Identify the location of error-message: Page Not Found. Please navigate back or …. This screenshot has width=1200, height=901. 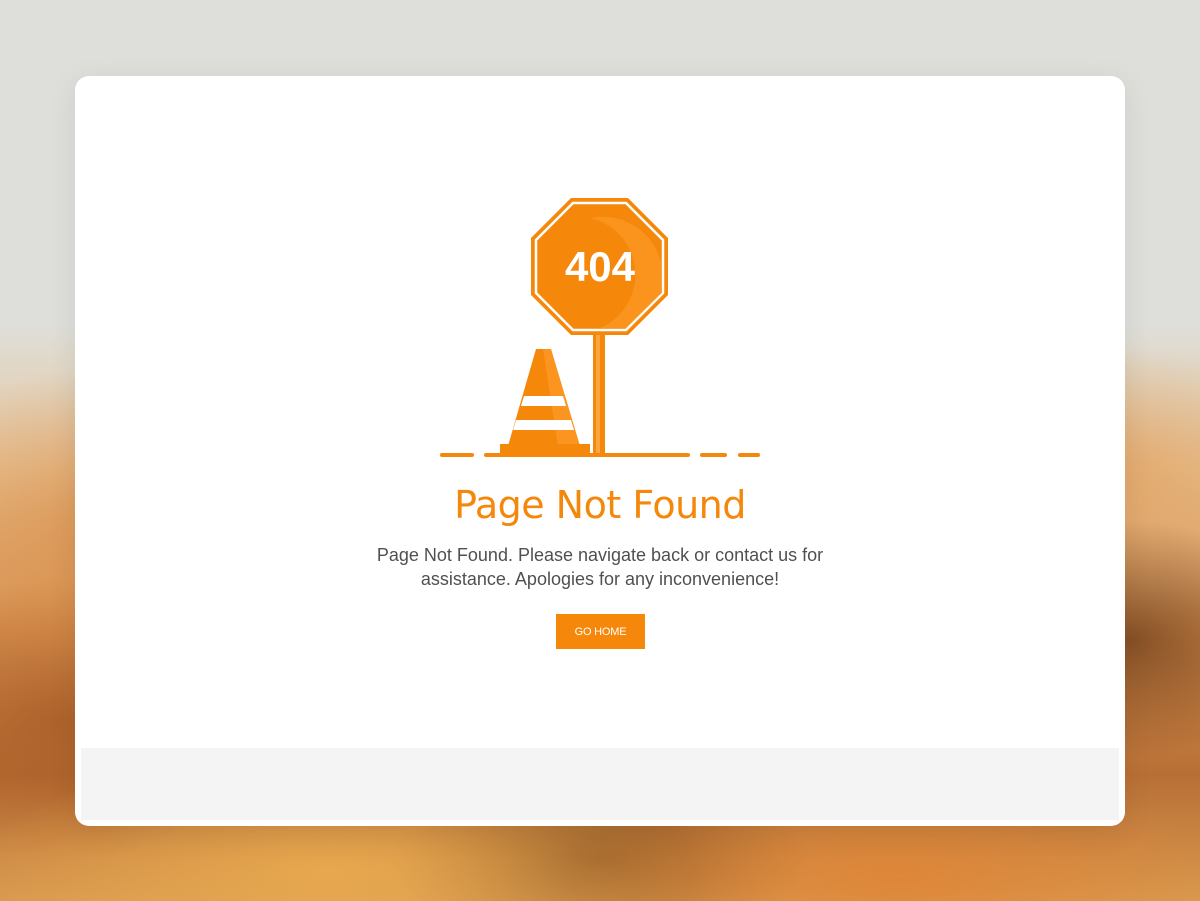
(600, 567).